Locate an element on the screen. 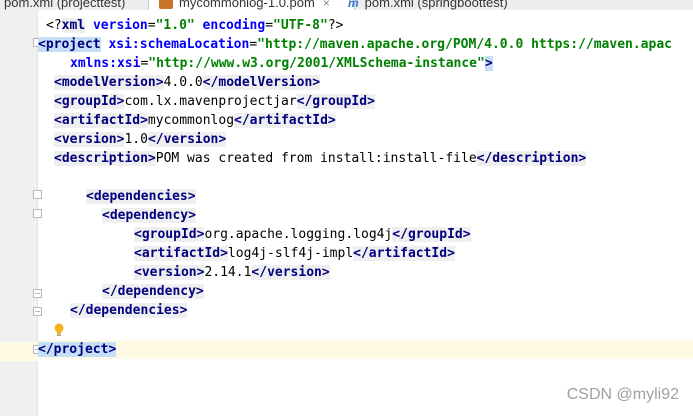  code-line-artifactid: <artifactId>mycommonlog</artifactId> is located at coordinates (195, 120).